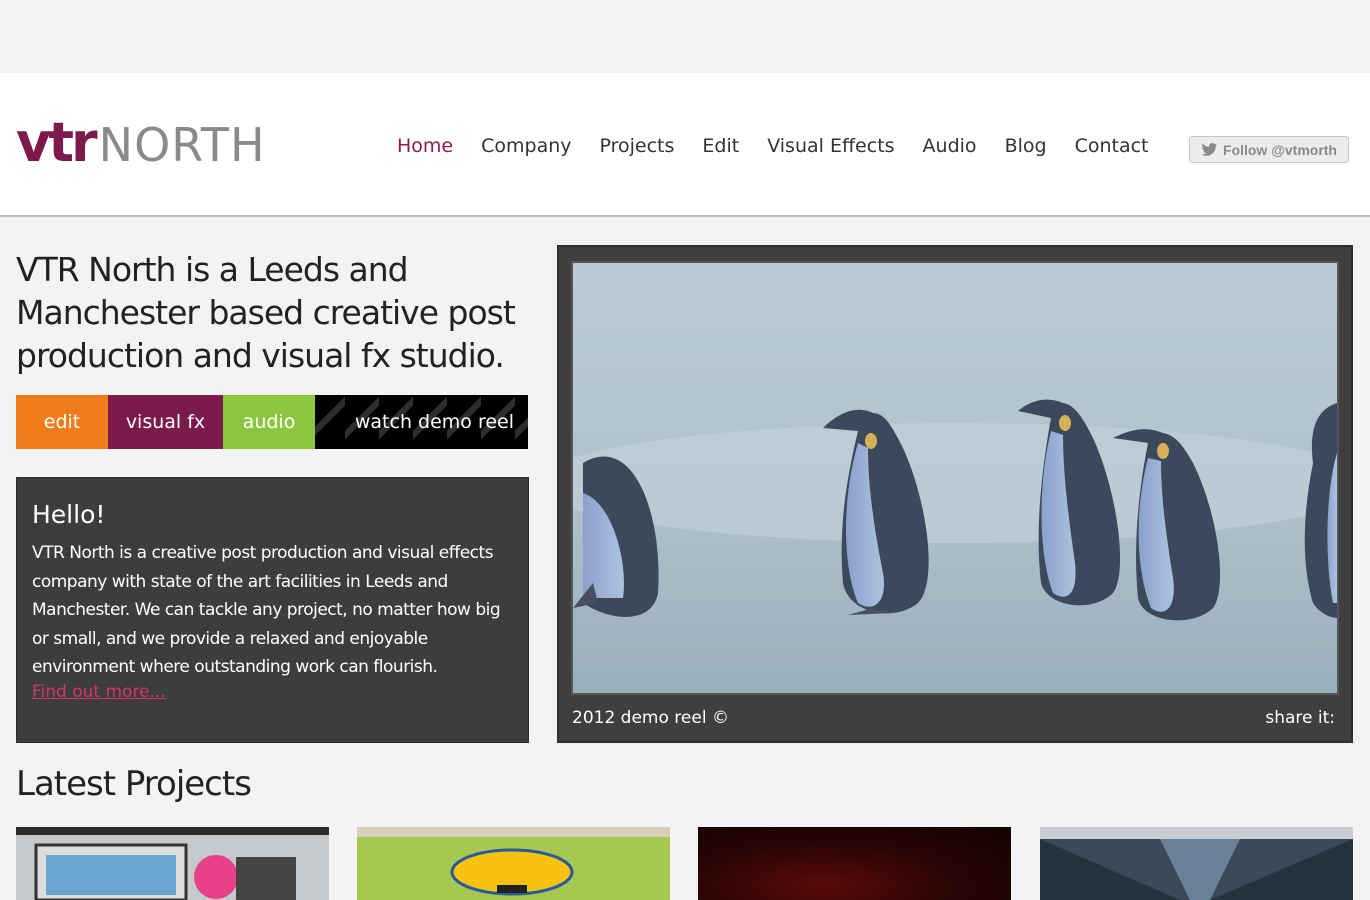 The height and width of the screenshot is (900, 1370). What do you see at coordinates (637, 146) in the screenshot?
I see `nav-projects: Projects` at bounding box center [637, 146].